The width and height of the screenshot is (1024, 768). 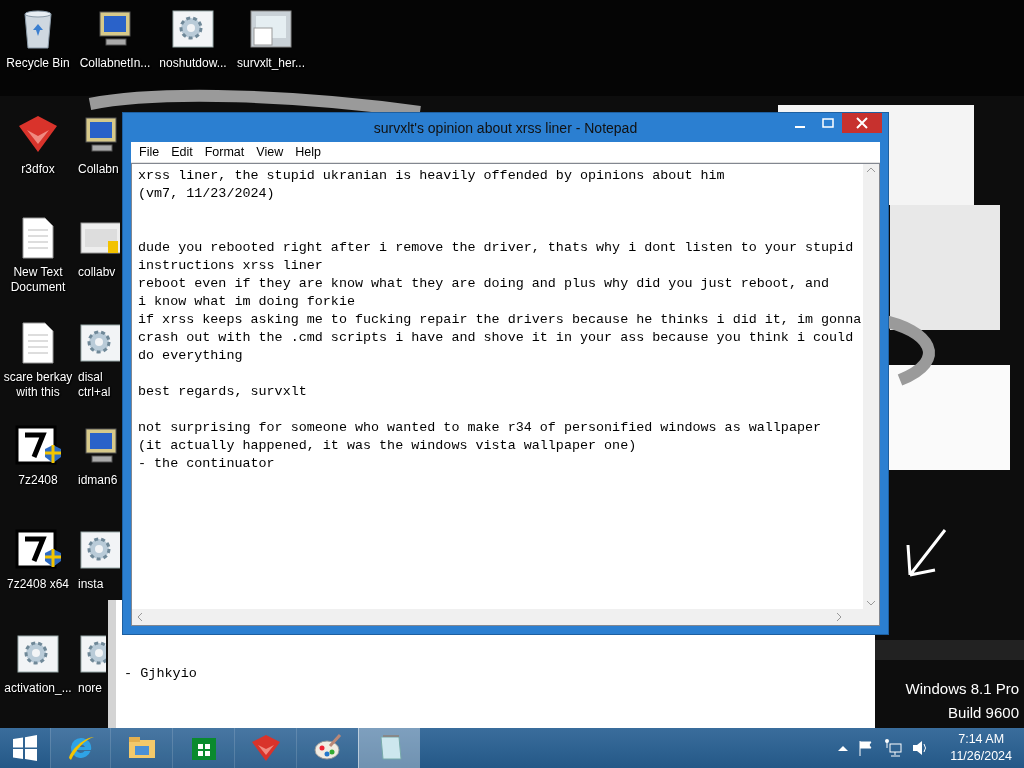 What do you see at coordinates (149, 152) in the screenshot?
I see `menu-item: File` at bounding box center [149, 152].